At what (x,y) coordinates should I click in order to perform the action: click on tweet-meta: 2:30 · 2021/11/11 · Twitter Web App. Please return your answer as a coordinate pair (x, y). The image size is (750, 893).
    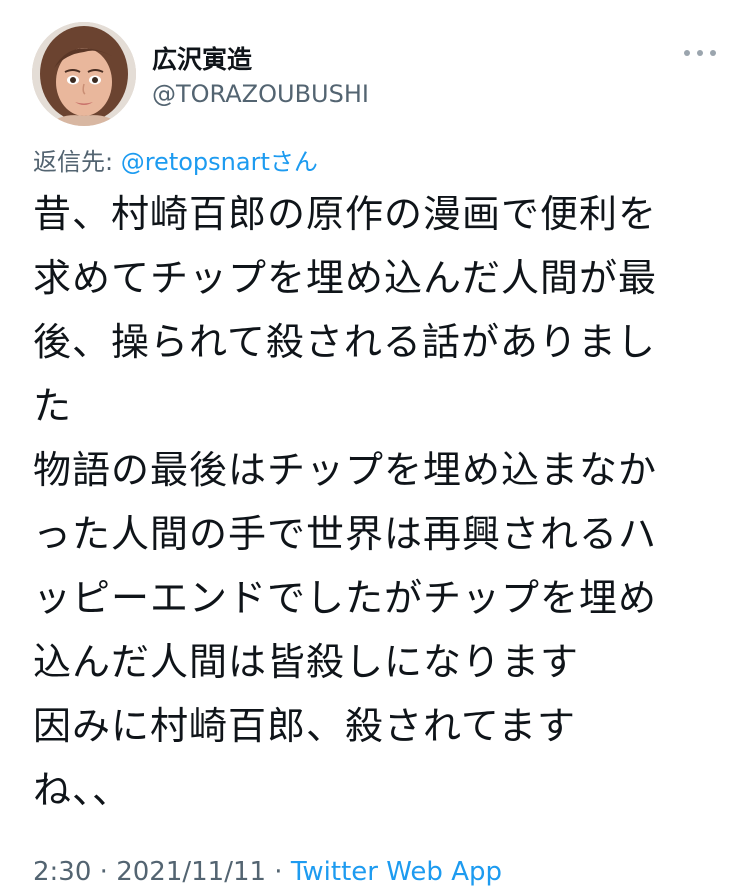
    Looking at the image, I should click on (267, 872).